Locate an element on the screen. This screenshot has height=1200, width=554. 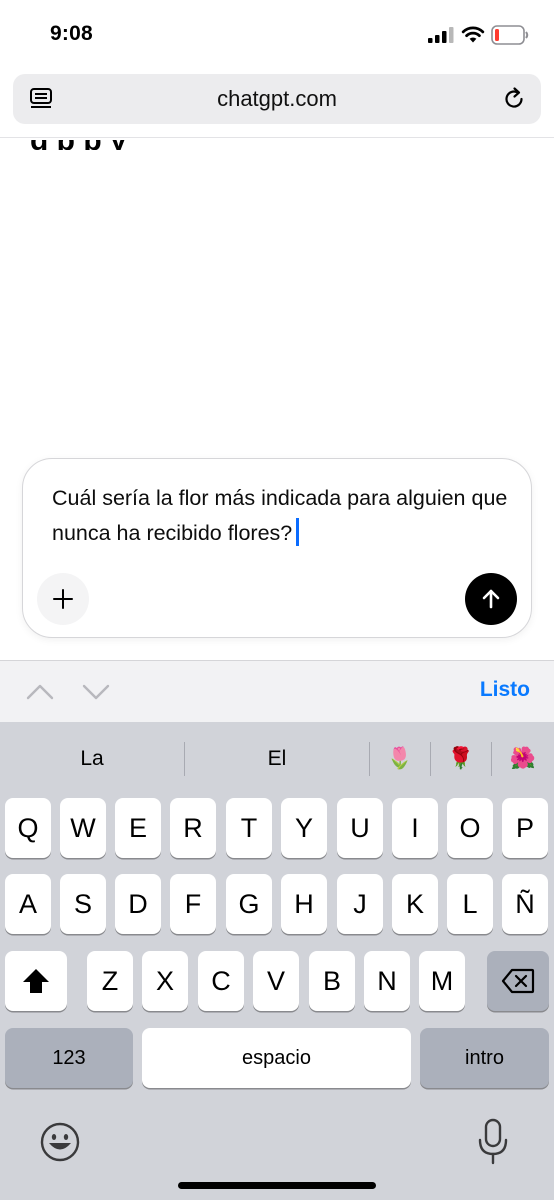
key-d: D is located at coordinates (138, 904).